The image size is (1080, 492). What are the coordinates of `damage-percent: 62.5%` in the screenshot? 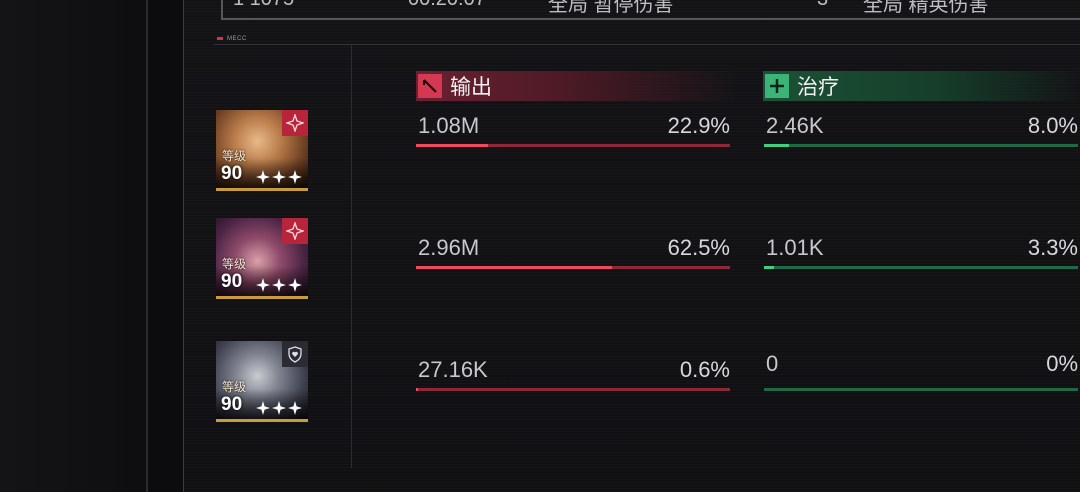 It's located at (698, 247).